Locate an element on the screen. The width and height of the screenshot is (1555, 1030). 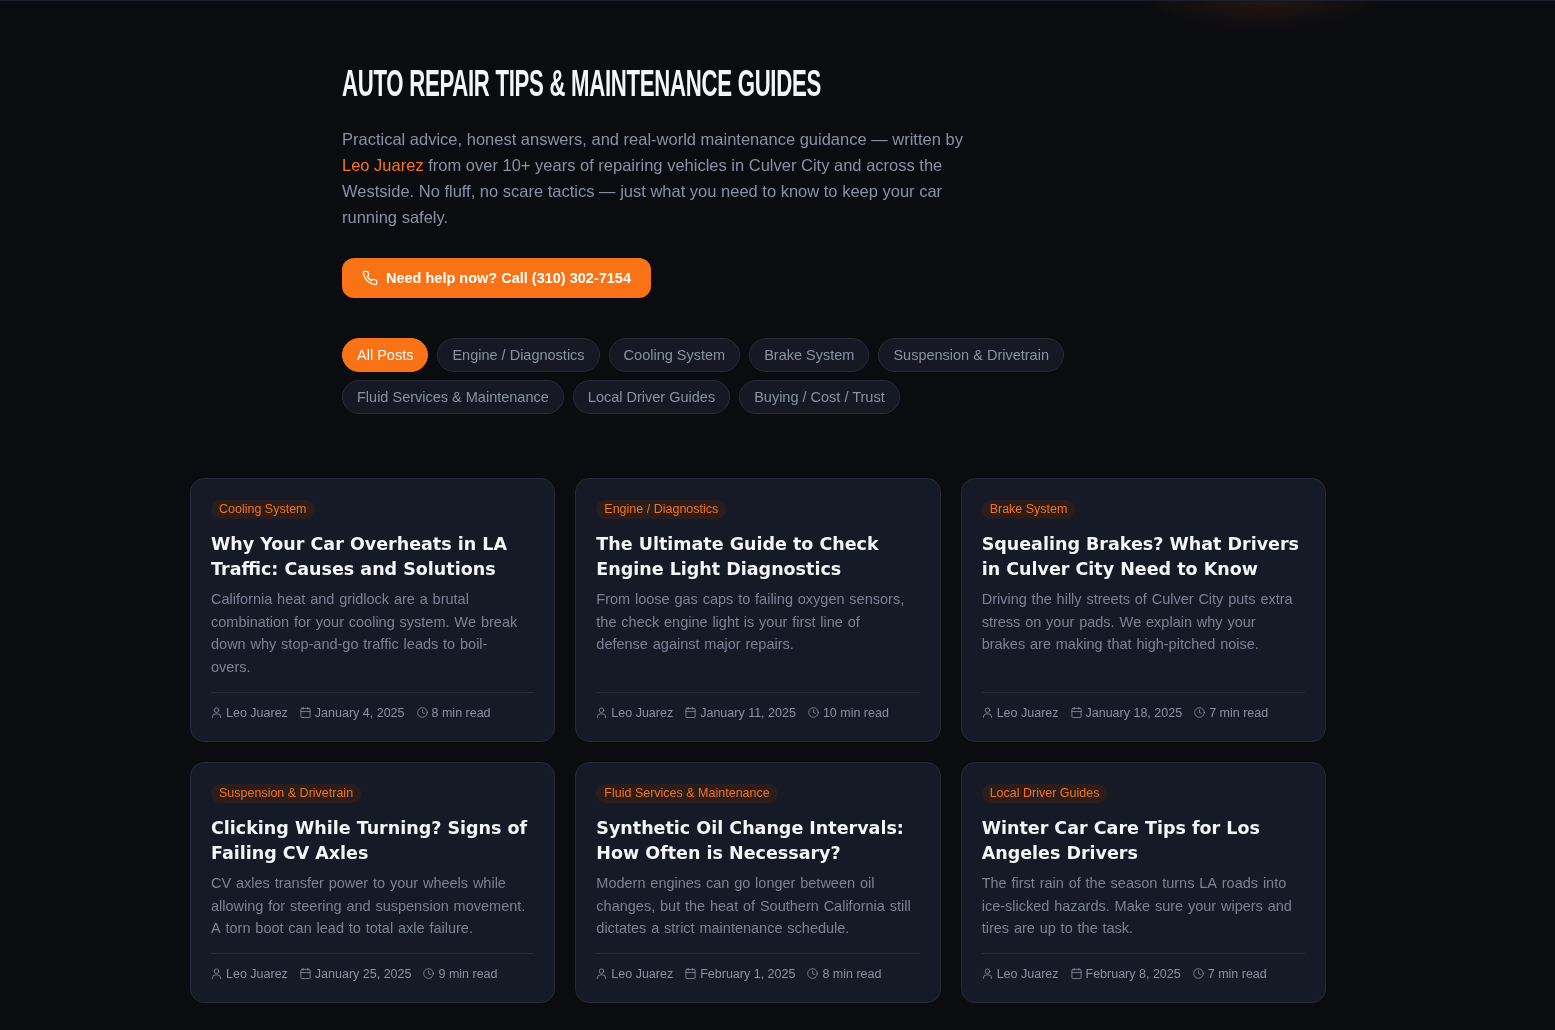
category-tag: Suspension & Drivetrain is located at coordinates (286, 793).